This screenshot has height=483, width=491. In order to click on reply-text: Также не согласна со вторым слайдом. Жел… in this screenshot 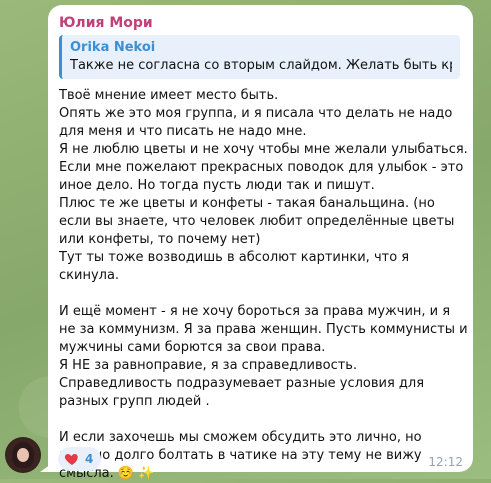, I will do `click(261, 65)`.